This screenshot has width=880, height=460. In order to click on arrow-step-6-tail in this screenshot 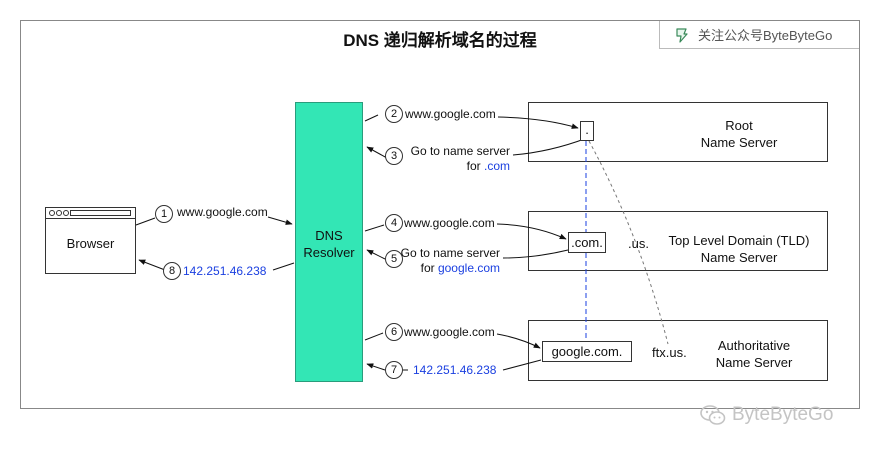, I will do `click(374, 336)`.